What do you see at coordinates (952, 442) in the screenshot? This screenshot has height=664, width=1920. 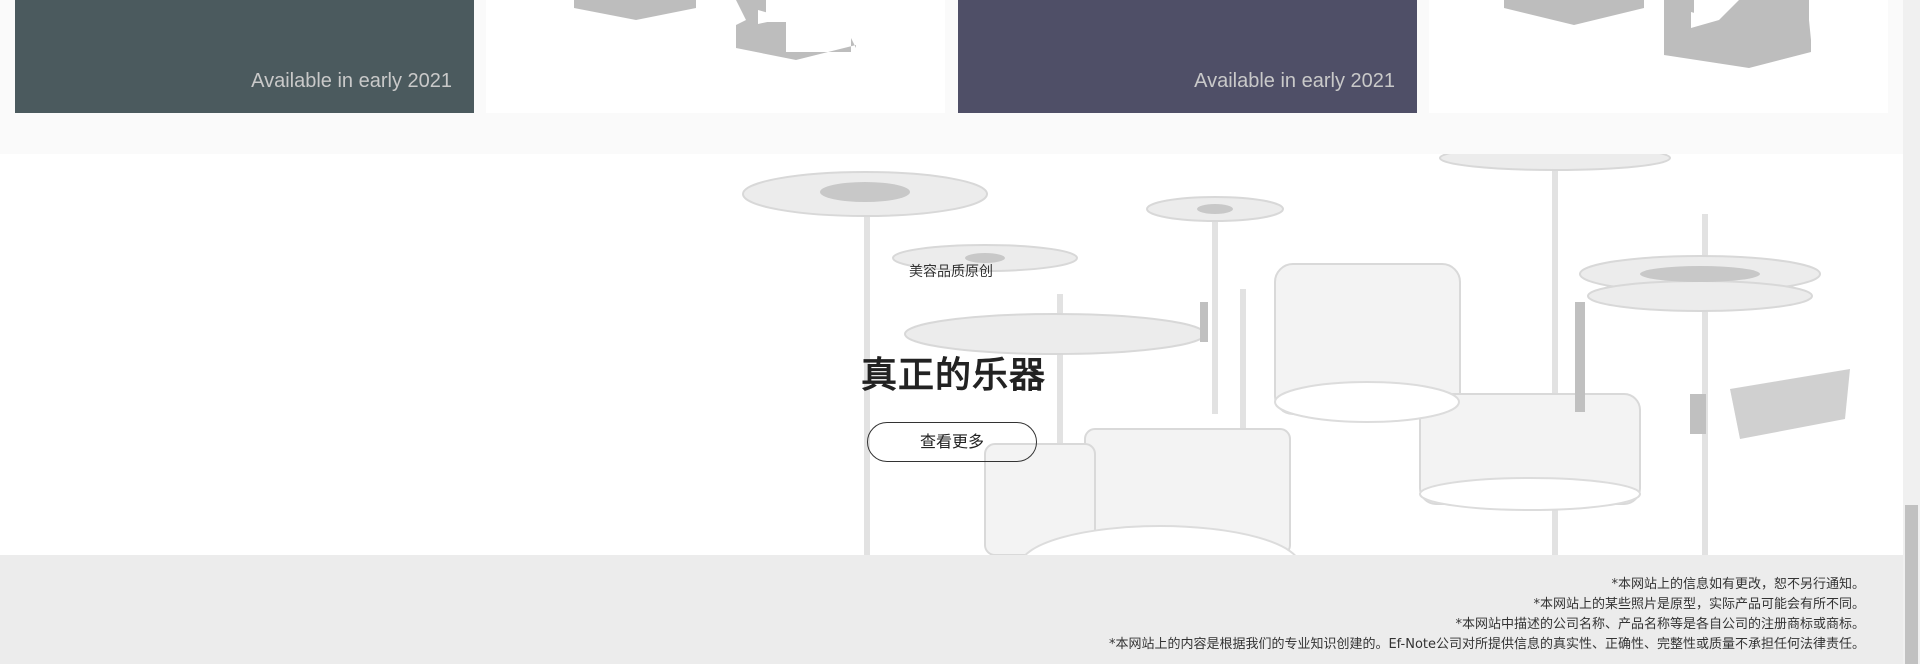 I see `view-more-button: 查看更多` at bounding box center [952, 442].